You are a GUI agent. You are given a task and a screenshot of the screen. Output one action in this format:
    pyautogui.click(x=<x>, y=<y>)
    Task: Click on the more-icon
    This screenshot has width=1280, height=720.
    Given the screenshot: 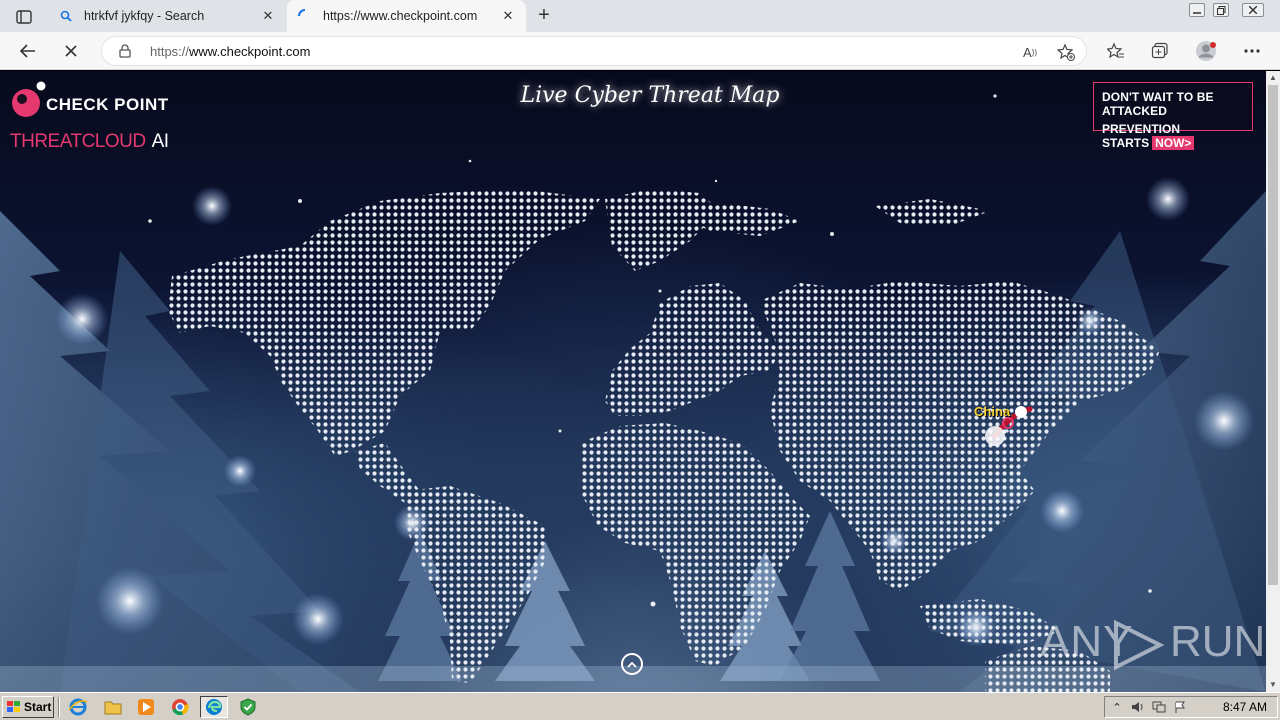 What is the action you would take?
    pyautogui.click(x=1252, y=51)
    